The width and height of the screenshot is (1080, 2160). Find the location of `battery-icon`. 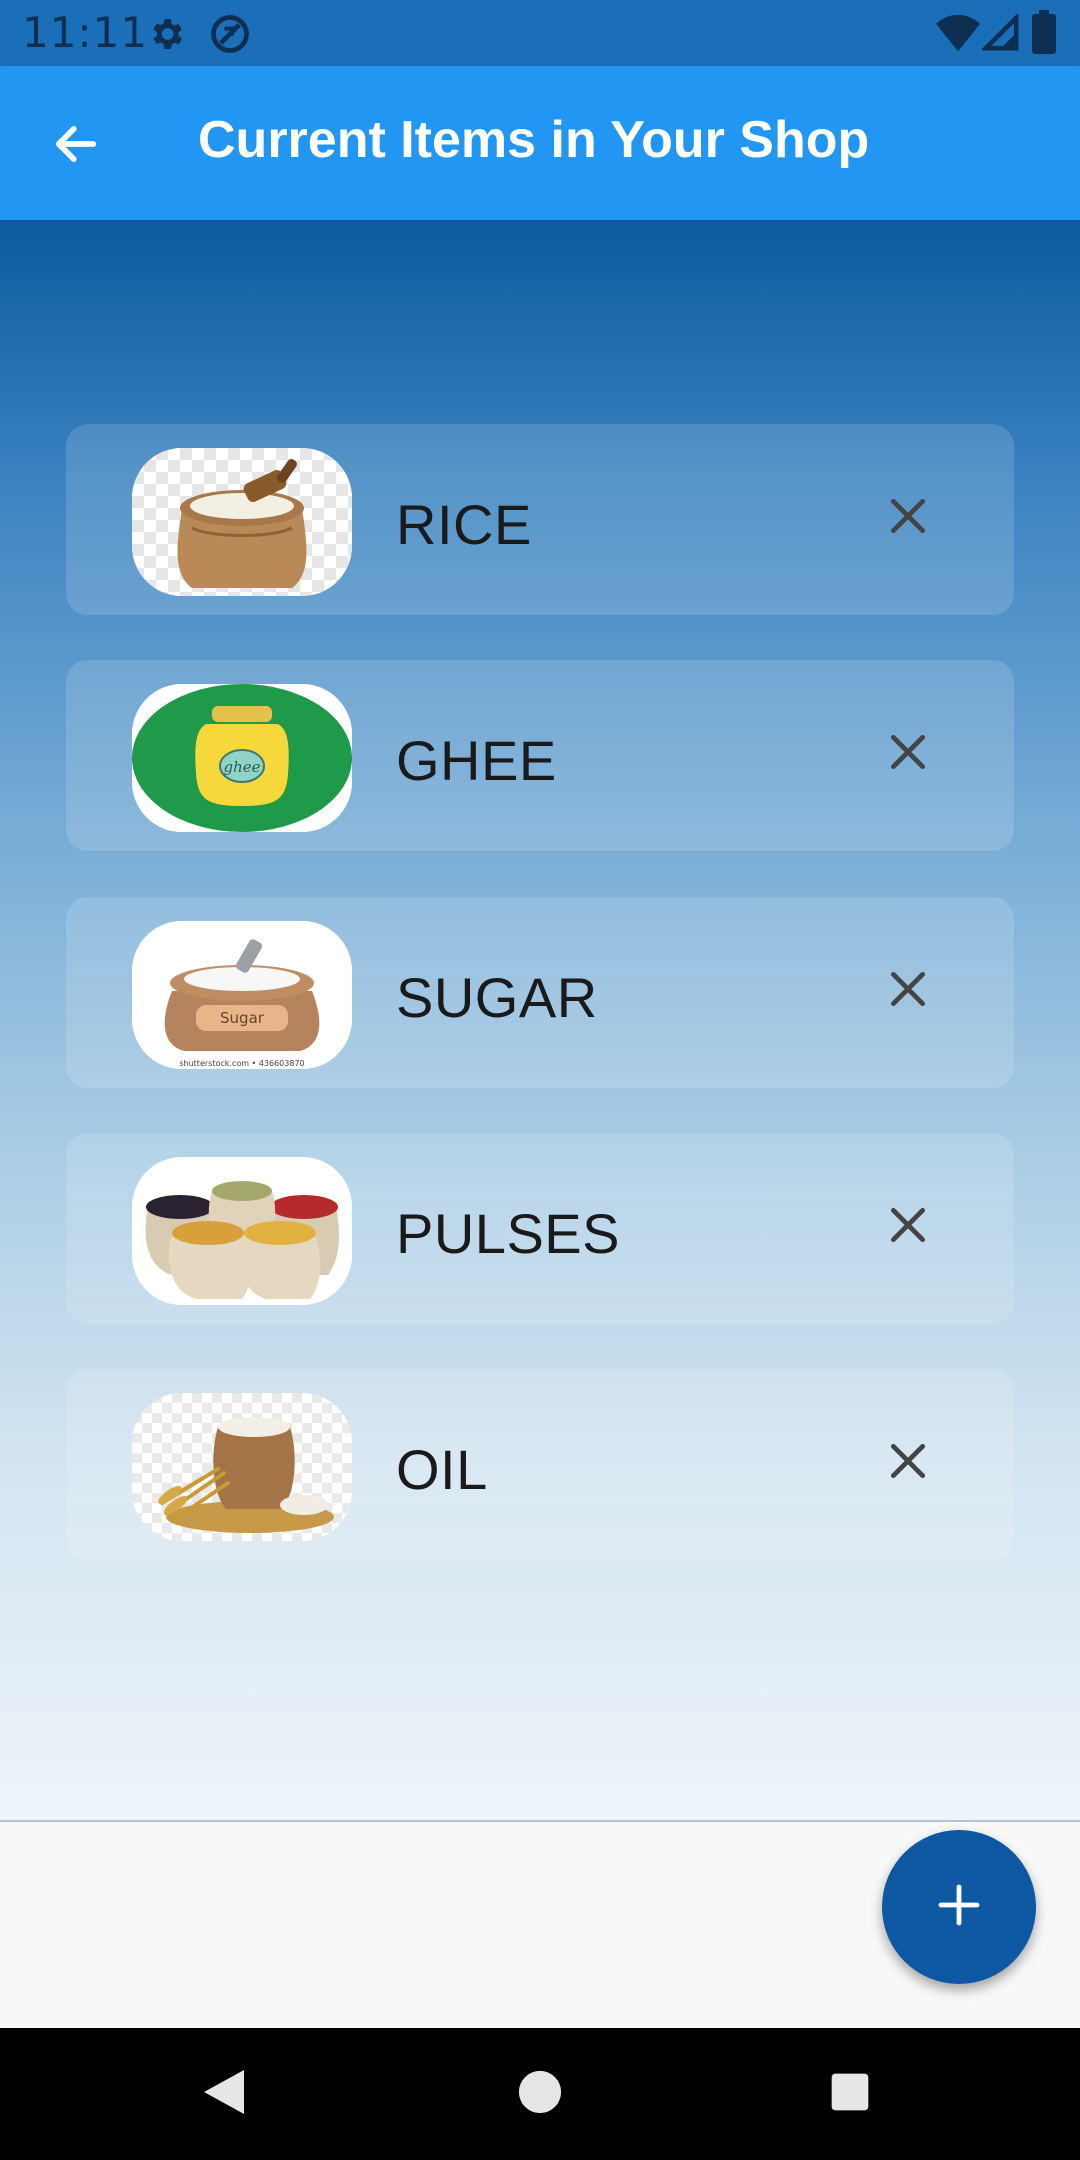

battery-icon is located at coordinates (1044, 34).